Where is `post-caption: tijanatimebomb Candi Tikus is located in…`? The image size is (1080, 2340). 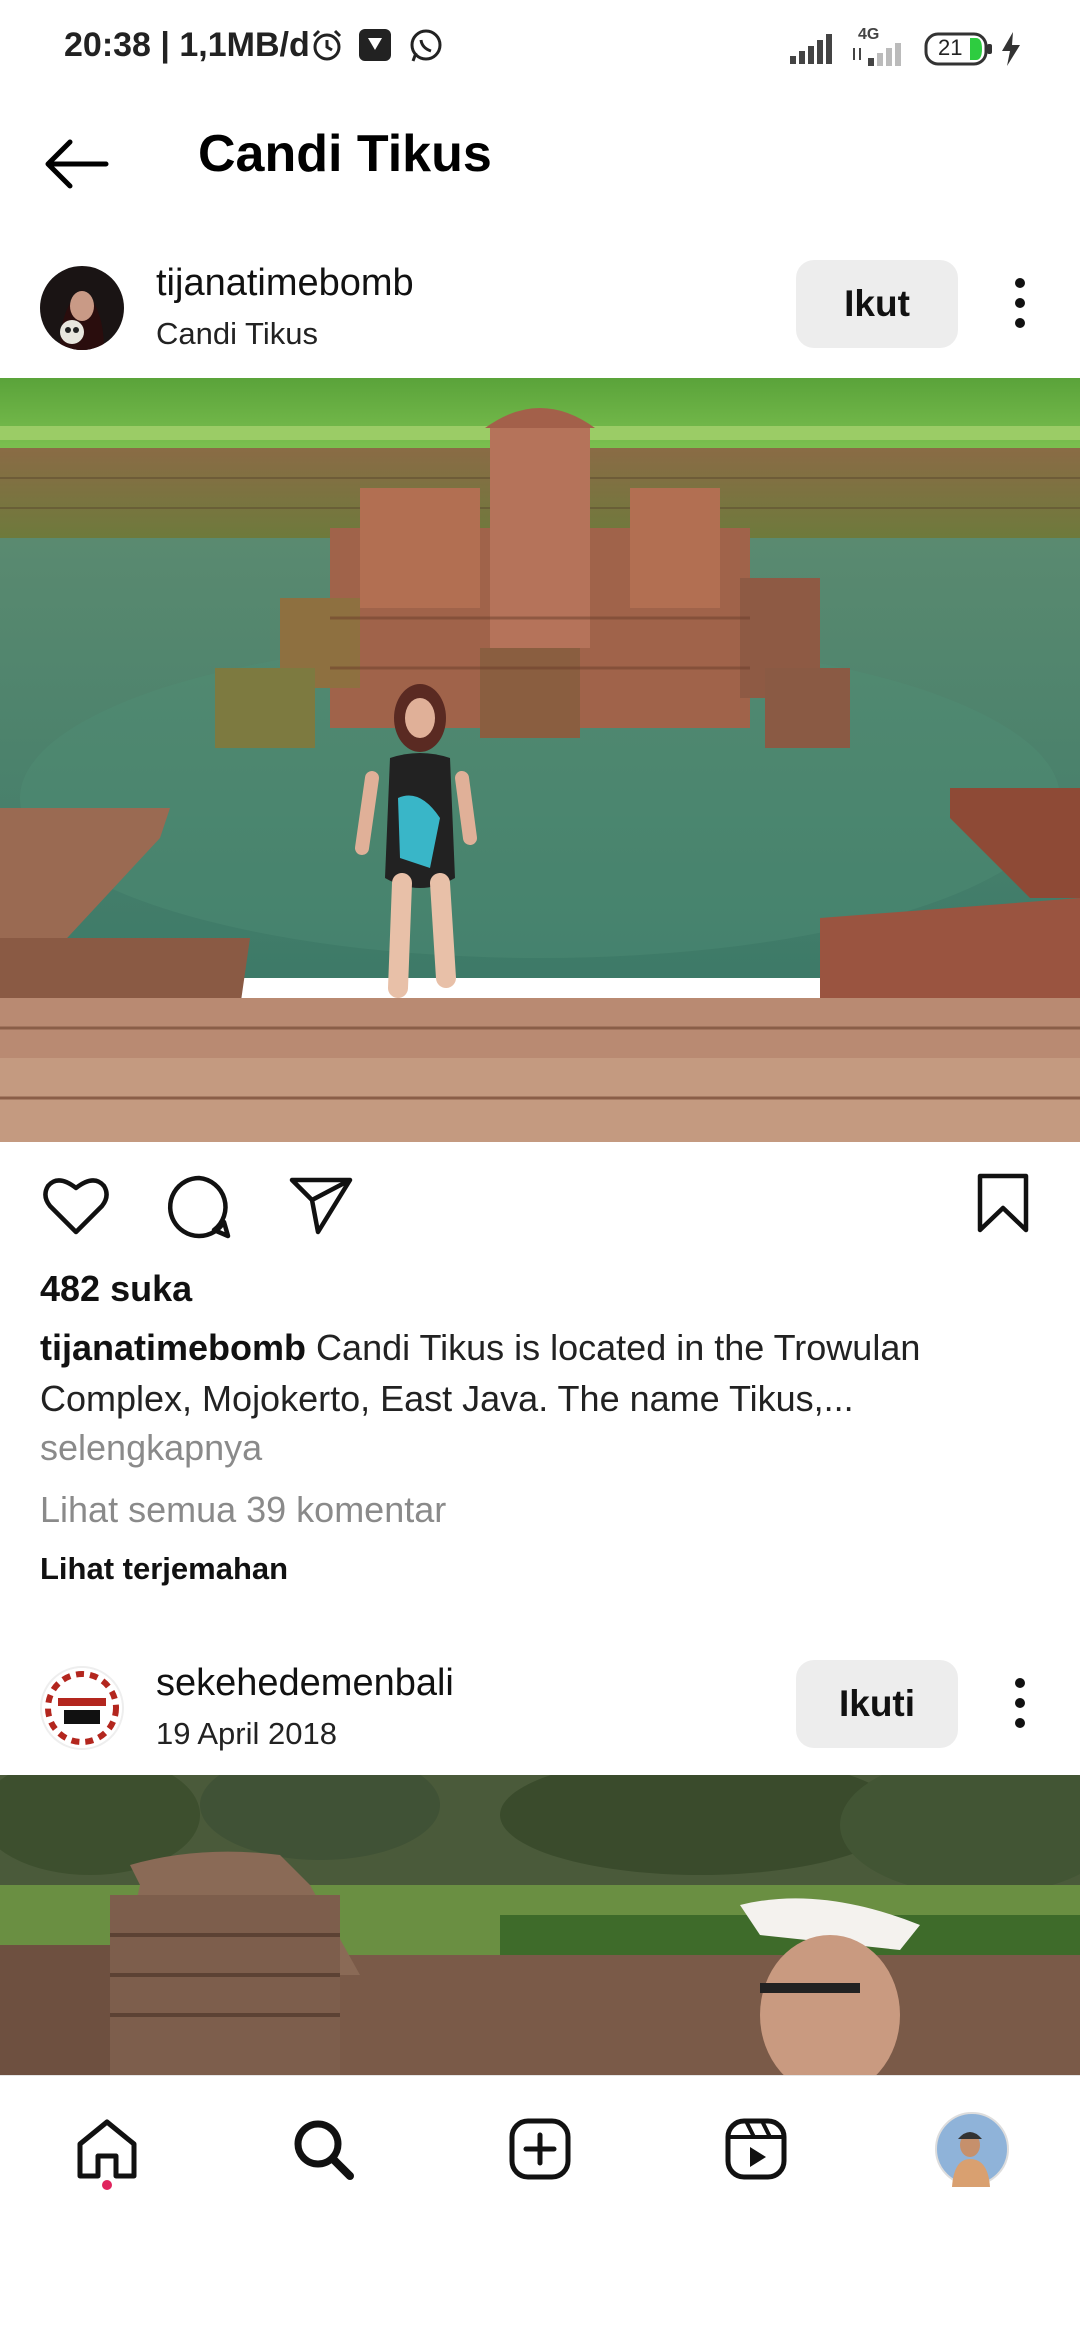
post-caption: tijanatimebomb Candi Tikus is located in… is located at coordinates (540, 1373).